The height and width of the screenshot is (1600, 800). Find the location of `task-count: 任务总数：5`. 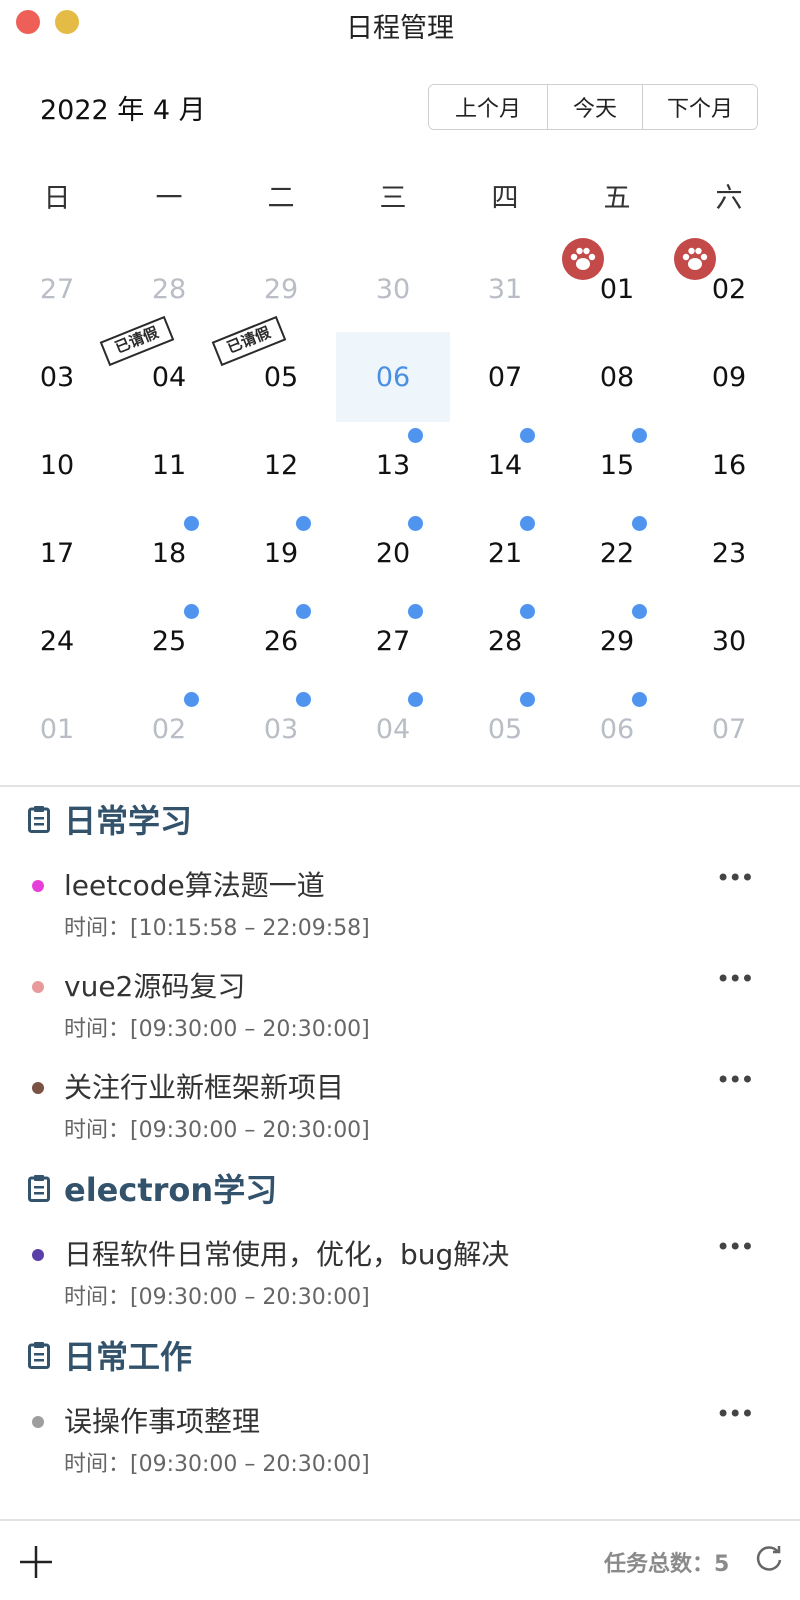

task-count: 任务总数：5 is located at coordinates (667, 1564).